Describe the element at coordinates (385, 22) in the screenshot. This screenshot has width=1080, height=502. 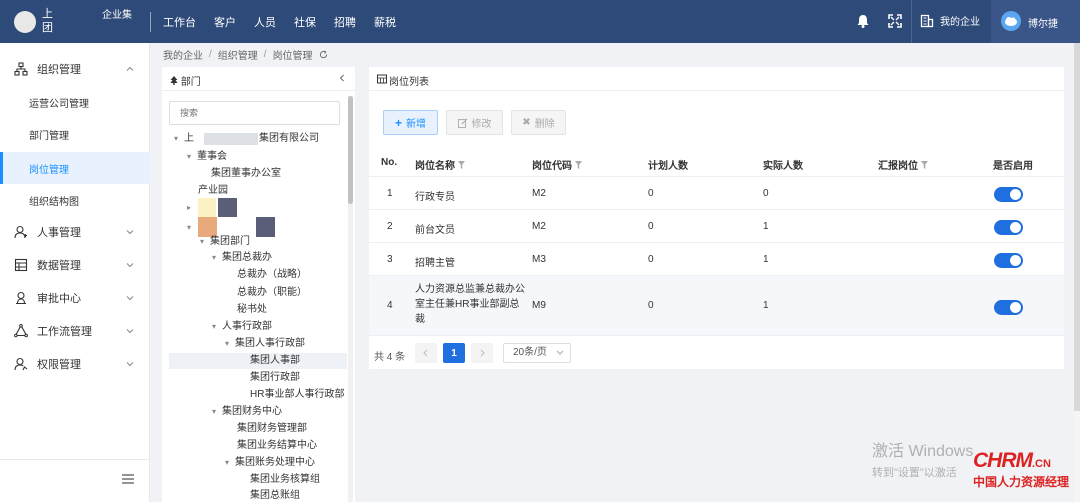
I see `nav-item-payroll-tax: 薪税` at that location.